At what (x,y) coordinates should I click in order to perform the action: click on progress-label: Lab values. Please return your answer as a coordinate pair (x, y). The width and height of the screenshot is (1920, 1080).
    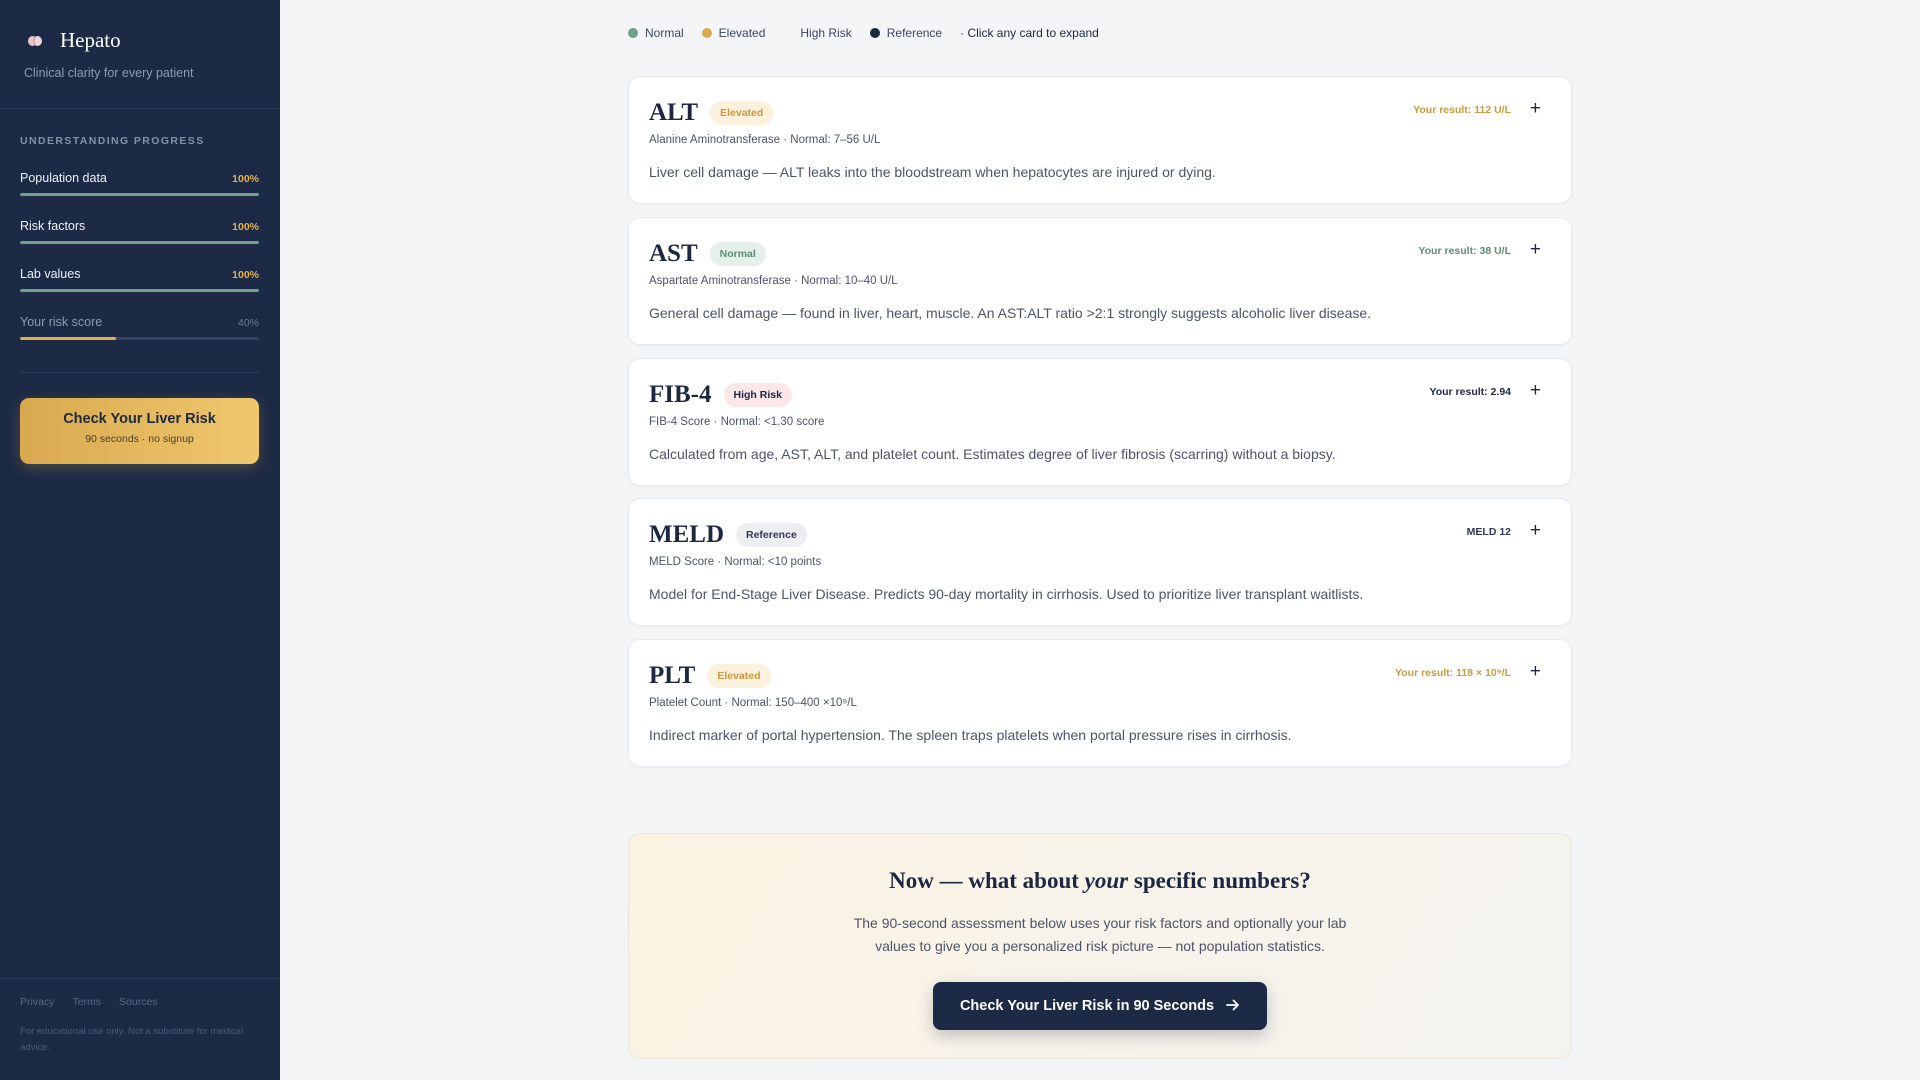
    Looking at the image, I should click on (50, 274).